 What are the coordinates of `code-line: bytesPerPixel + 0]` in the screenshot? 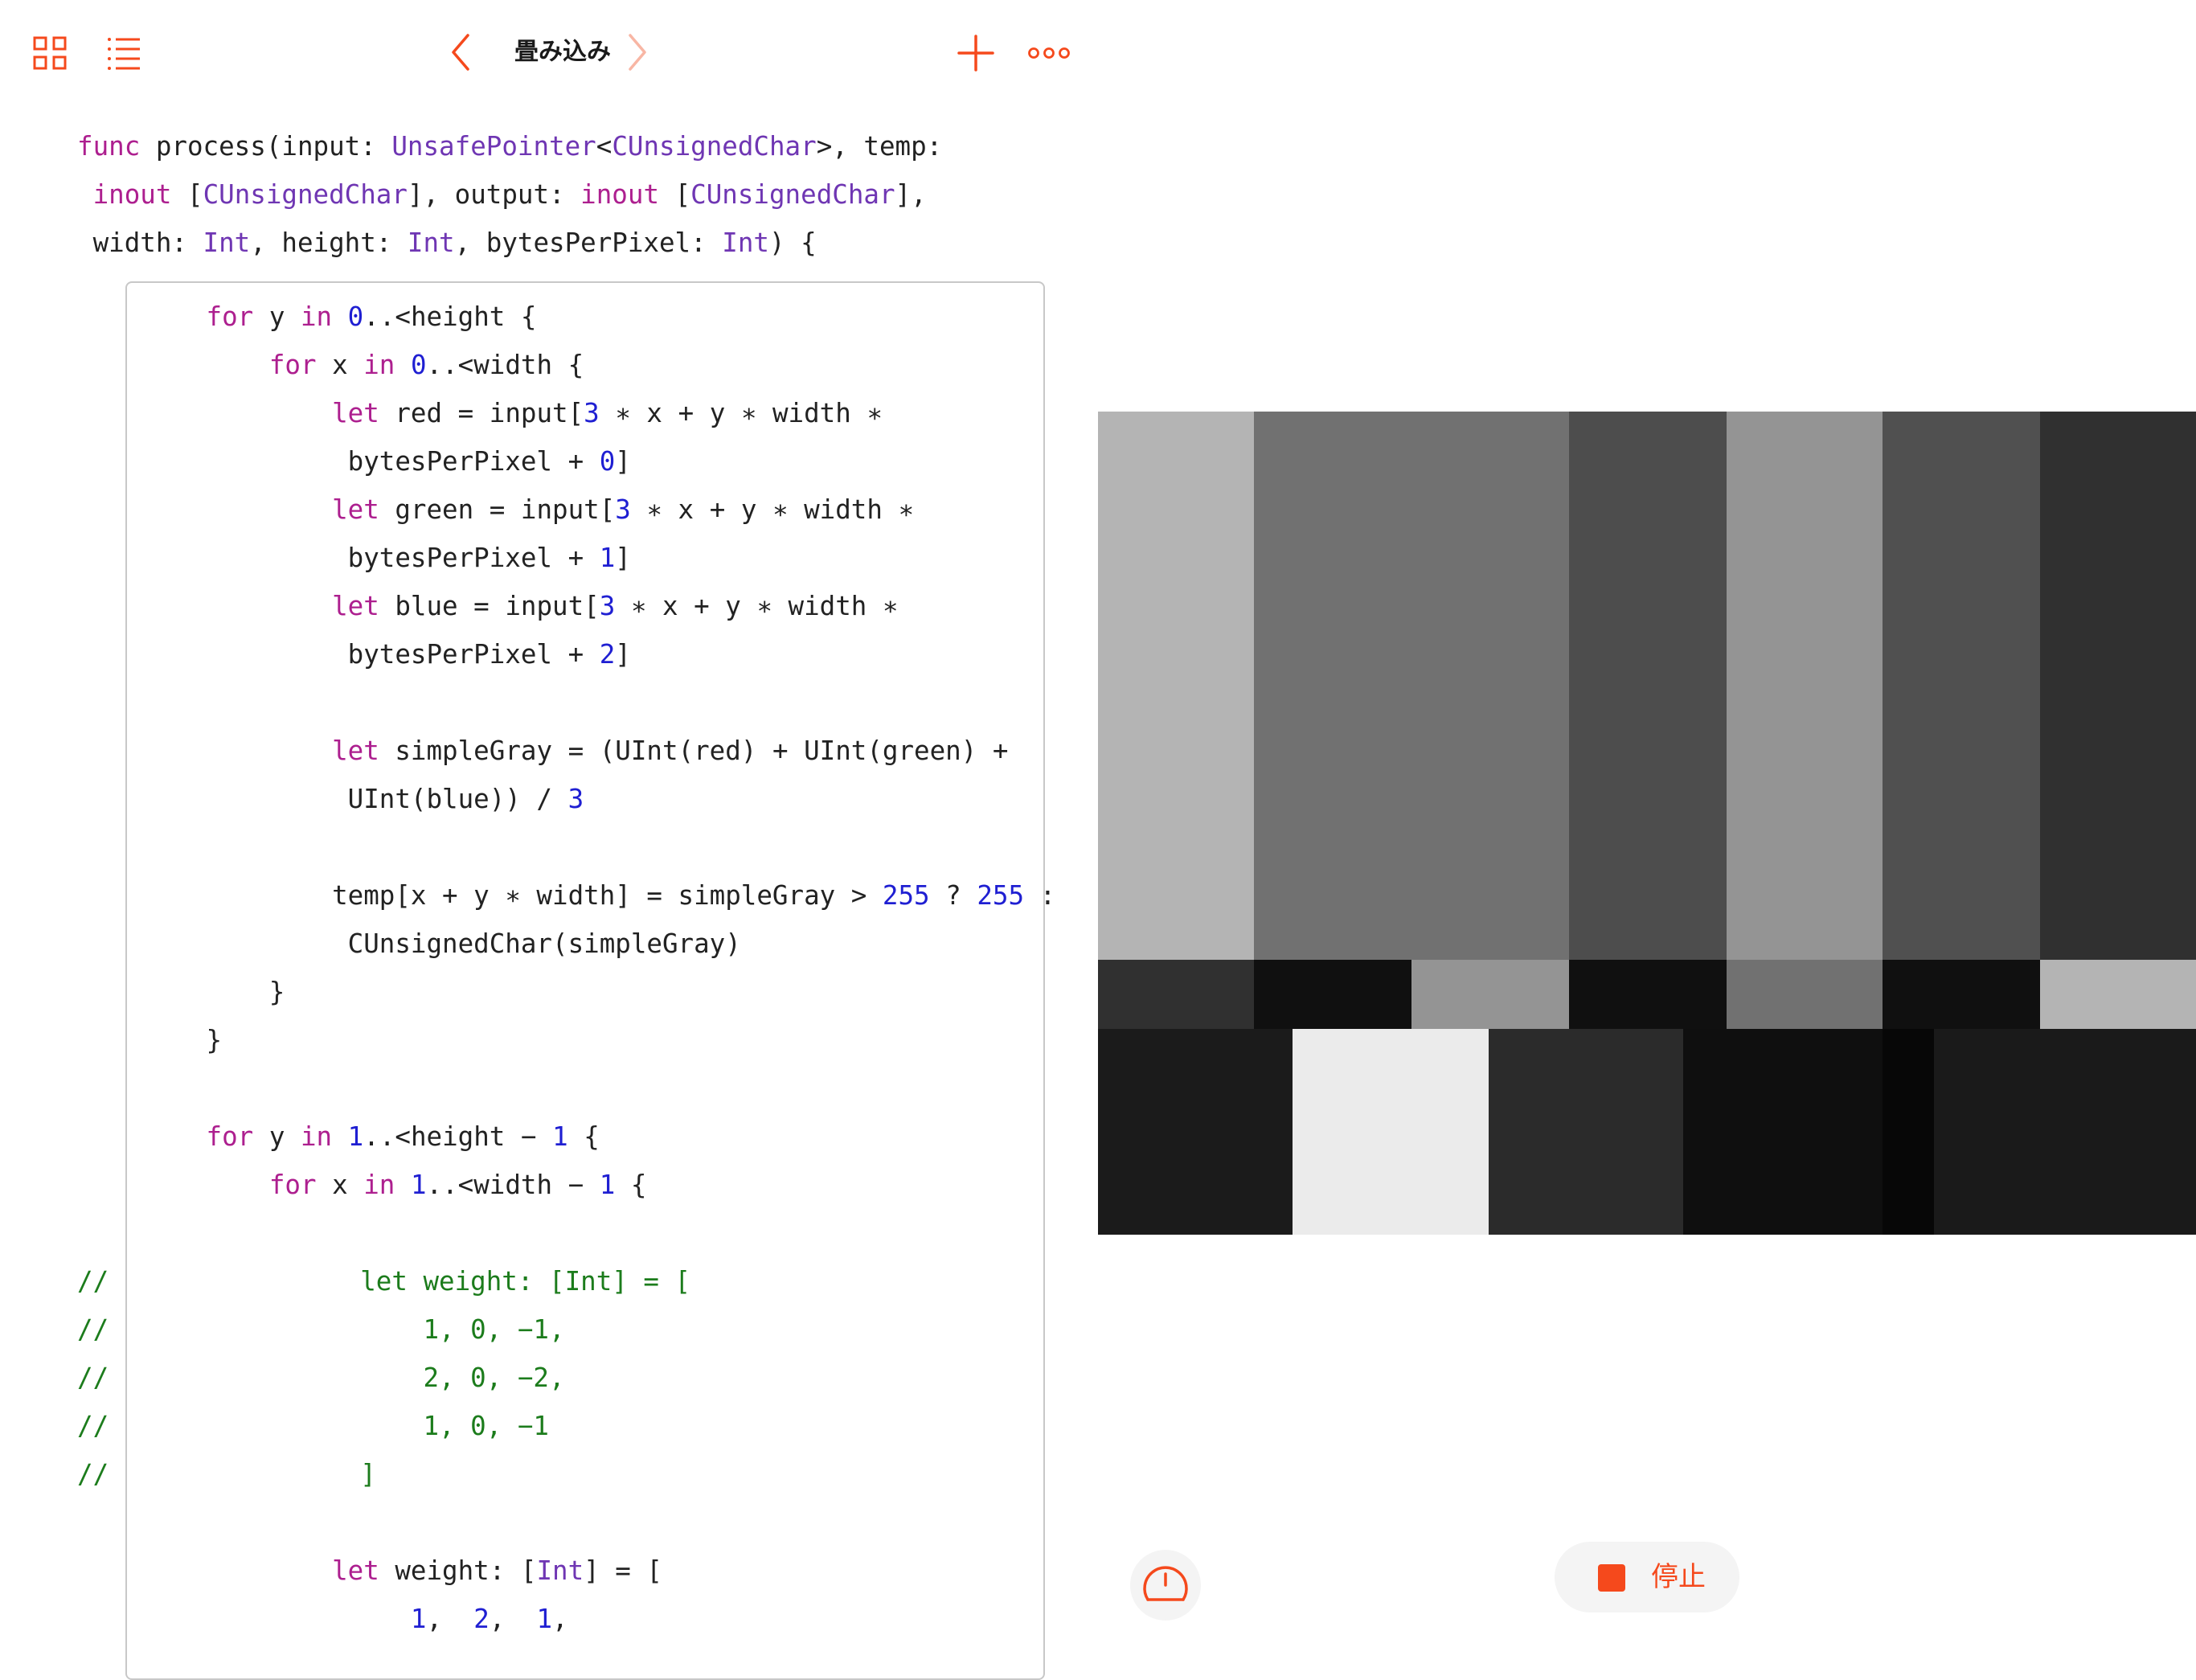 It's located at (355, 461).